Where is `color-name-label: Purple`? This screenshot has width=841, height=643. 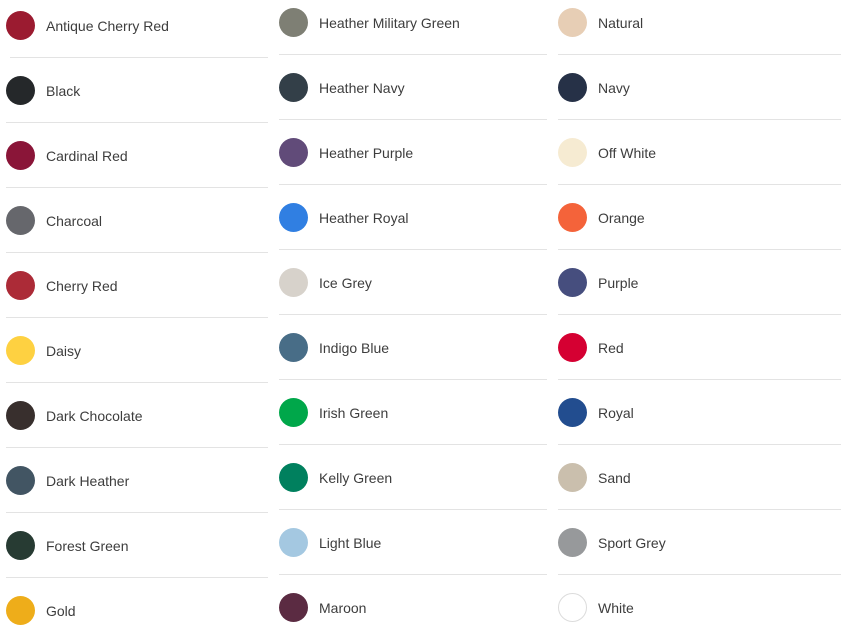
color-name-label: Purple is located at coordinates (618, 282).